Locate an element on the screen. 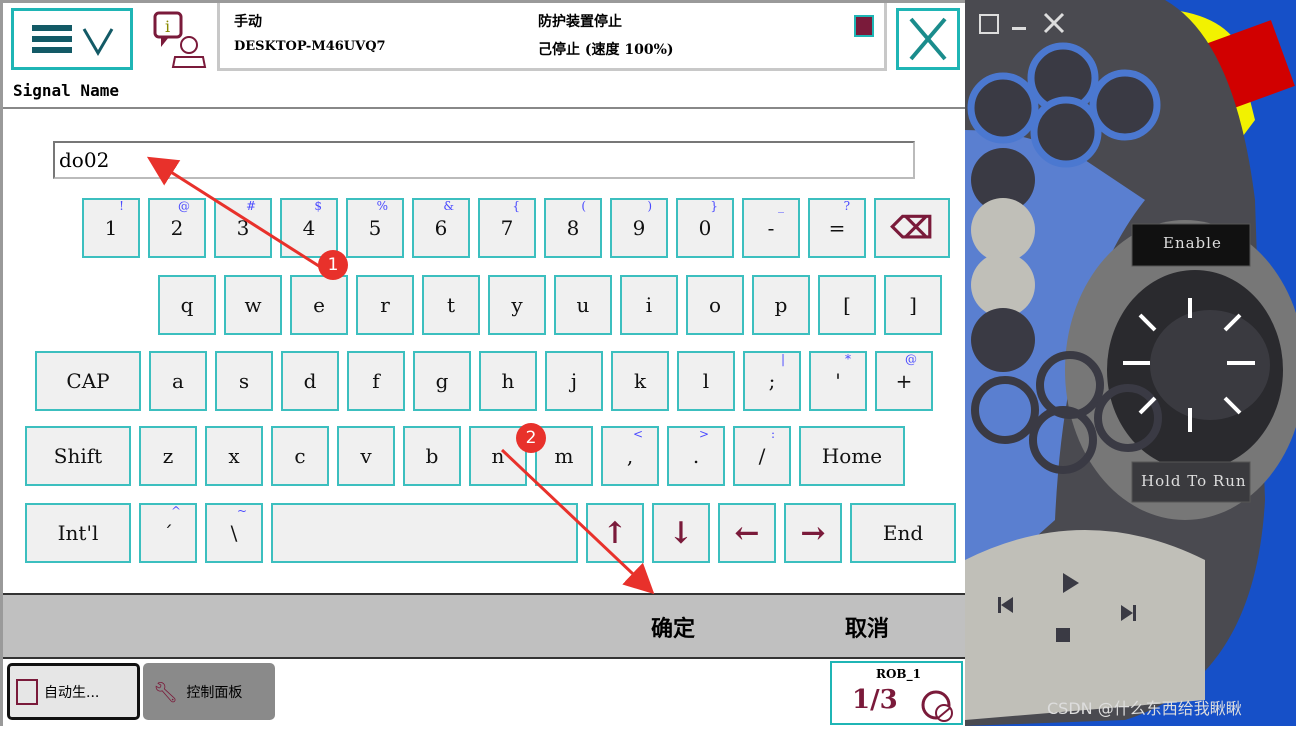 This screenshot has width=1296, height=730. key-[: [ is located at coordinates (847, 305).